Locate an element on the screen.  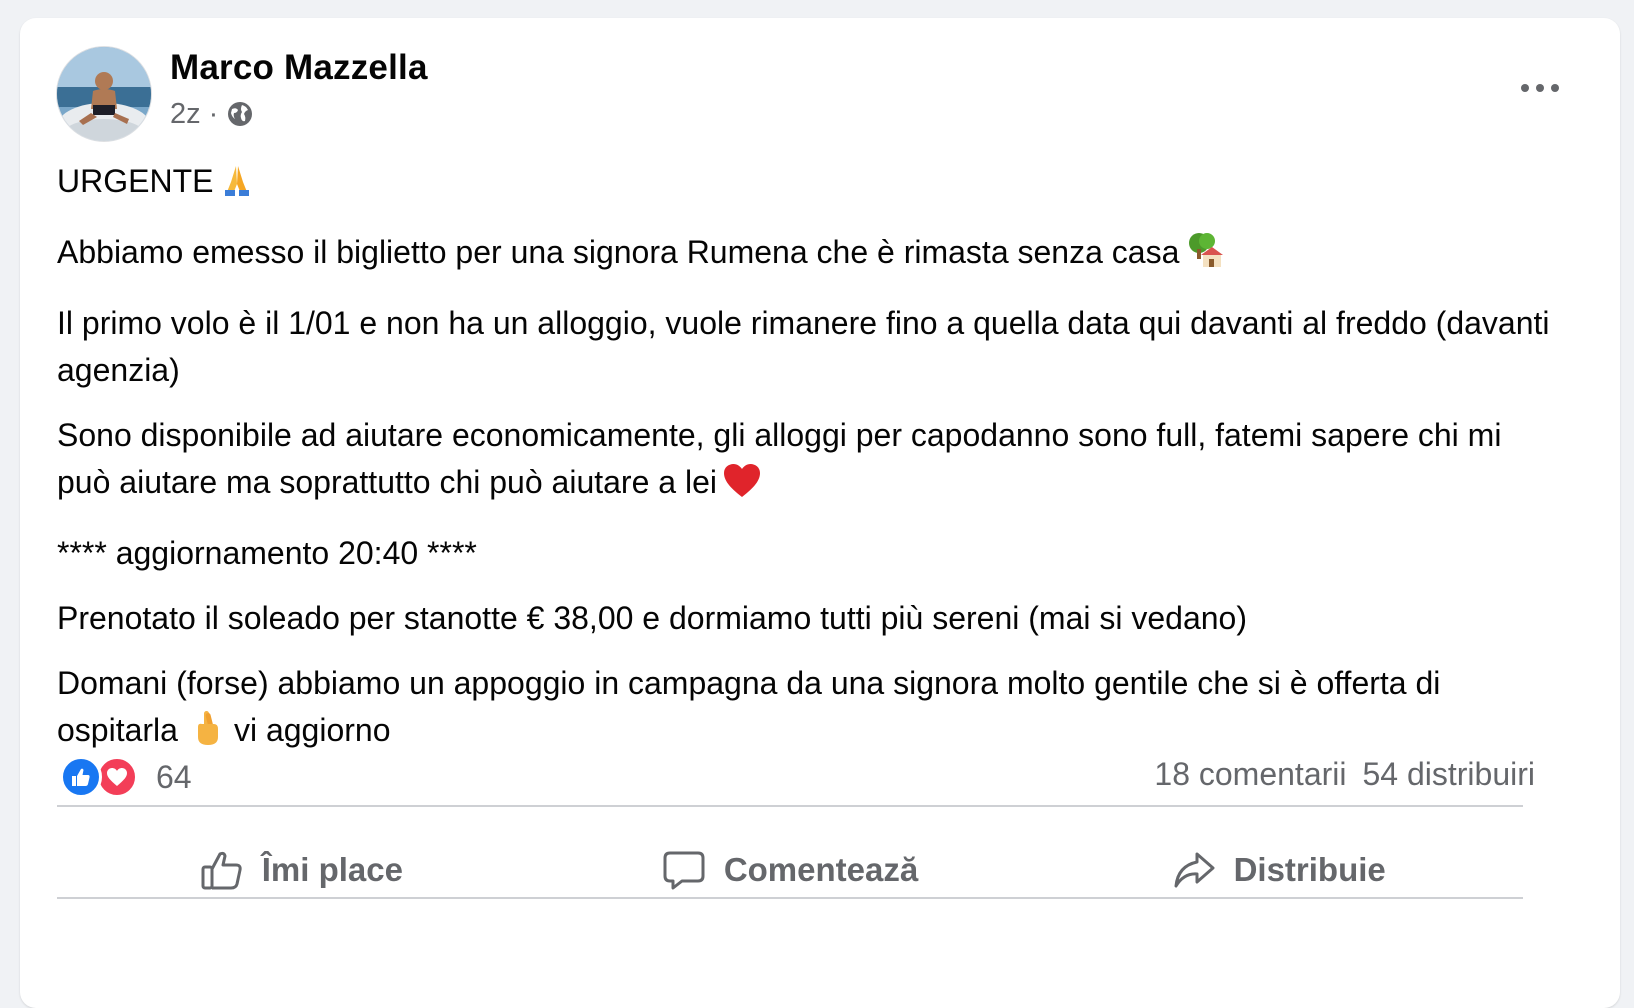
post-time: 2z is located at coordinates (185, 114).